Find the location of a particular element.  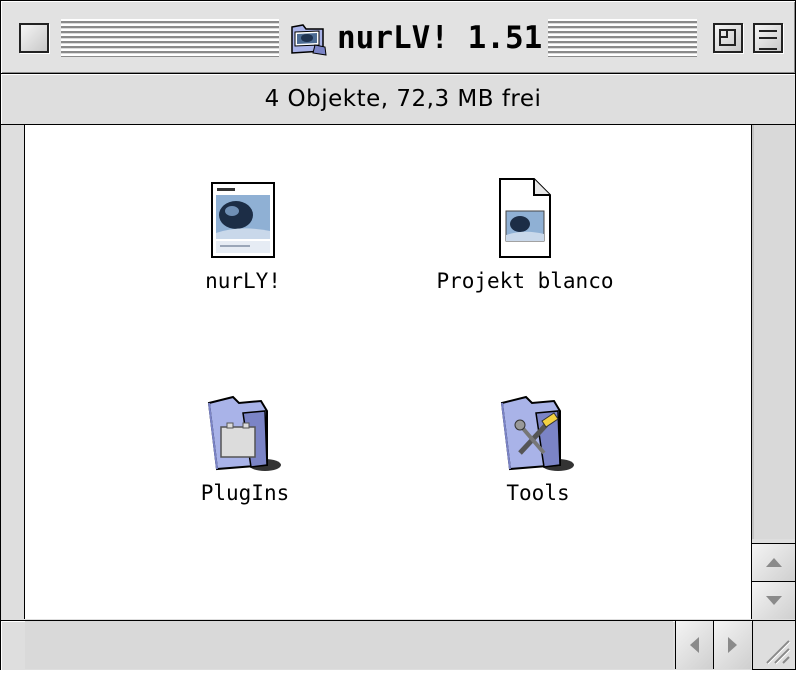

title-bar-stripes-right is located at coordinates (619, 38).